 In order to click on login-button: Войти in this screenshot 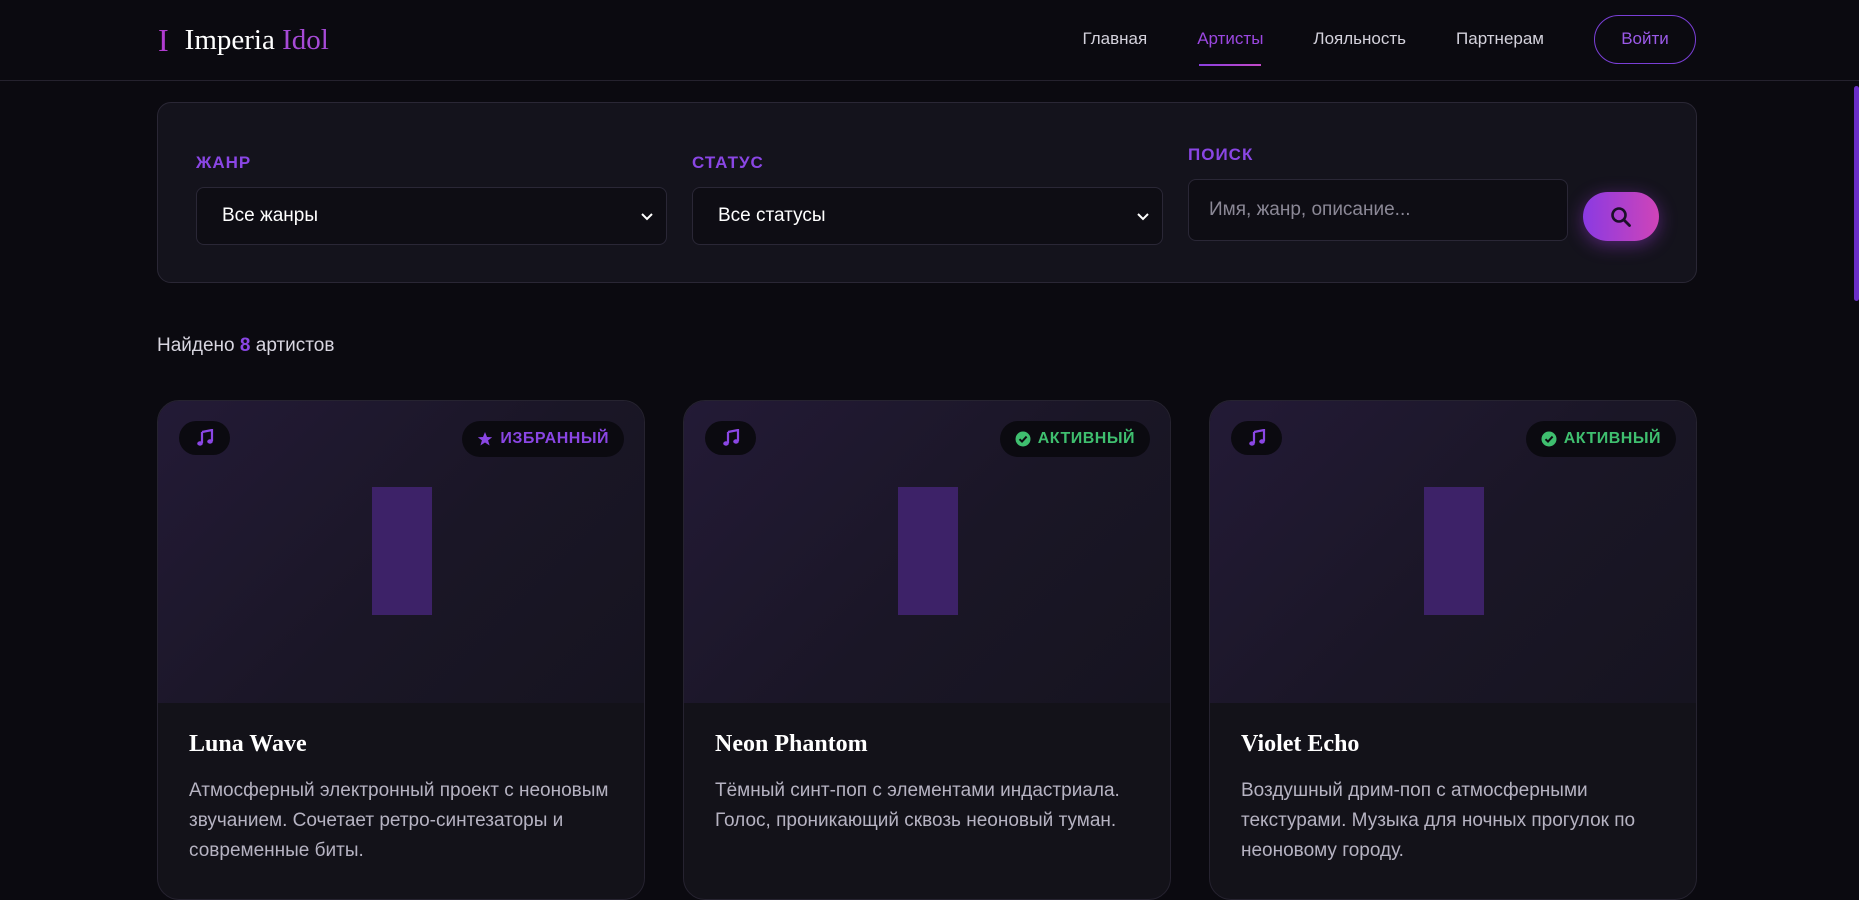, I will do `click(1645, 39)`.